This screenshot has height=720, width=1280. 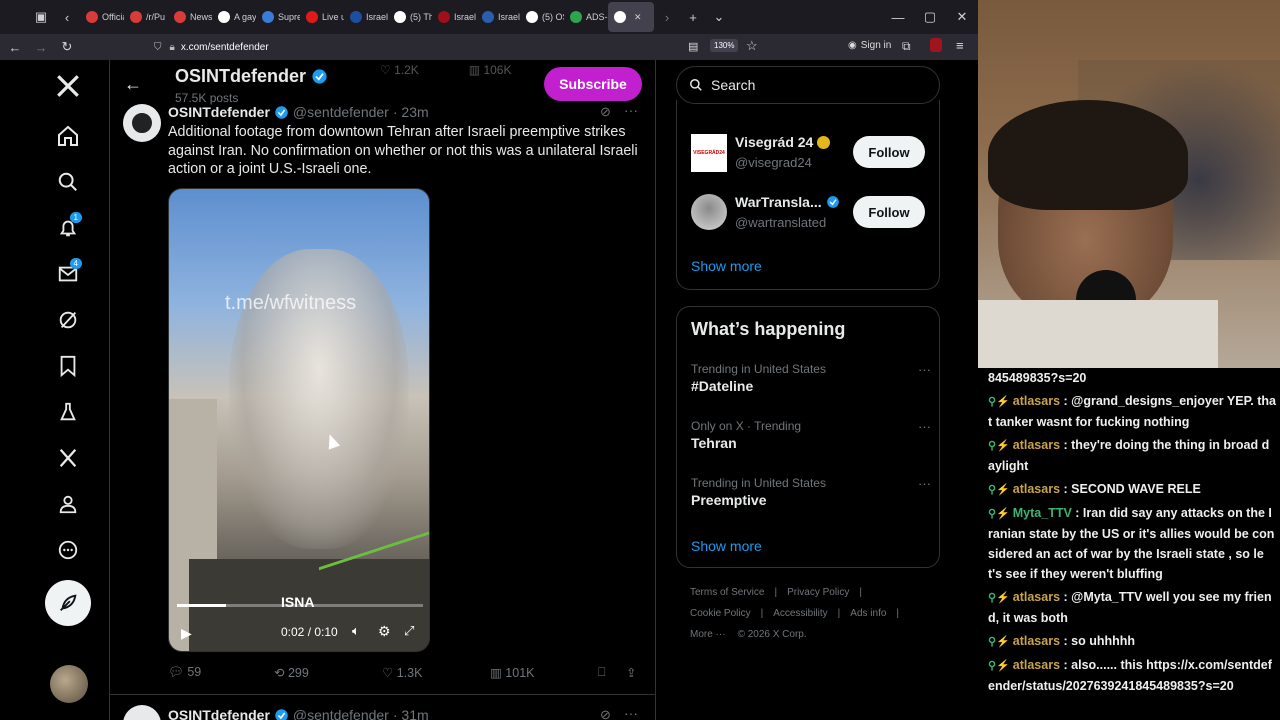 I want to click on accessibility-link: Accessibility, so click(x=800, y=613).